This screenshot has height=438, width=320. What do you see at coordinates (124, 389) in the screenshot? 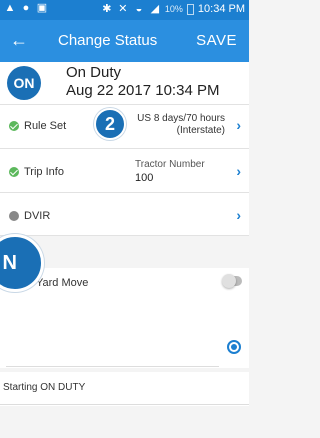
I see `note-row: Starting ON DUTY` at bounding box center [124, 389].